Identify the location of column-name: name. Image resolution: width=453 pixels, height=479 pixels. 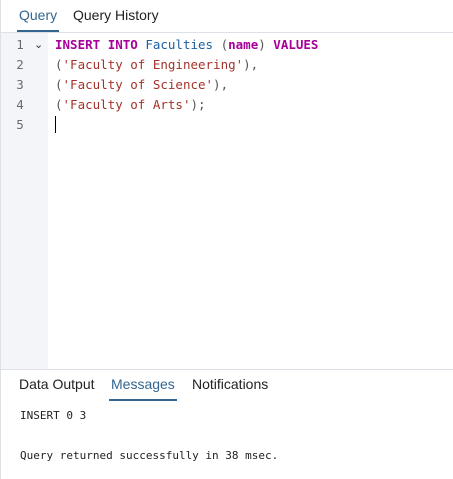
(243, 44).